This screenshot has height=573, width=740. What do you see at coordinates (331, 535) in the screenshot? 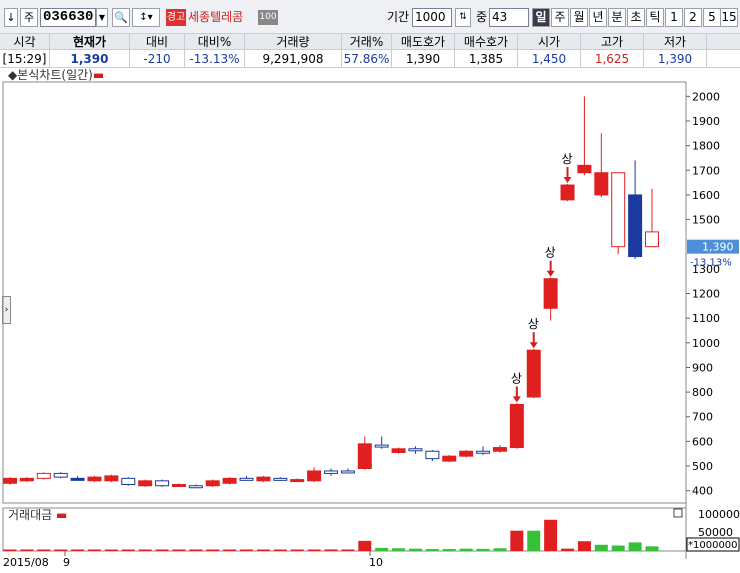
I see `volume-bars` at bounding box center [331, 535].